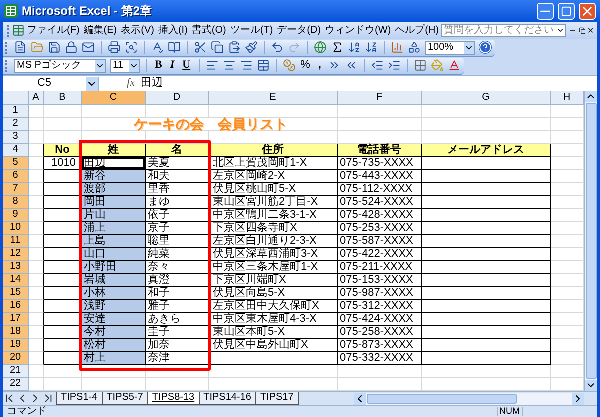 Image resolution: width=600 pixels, height=417 pixels. I want to click on percent-button: %, so click(306, 65).